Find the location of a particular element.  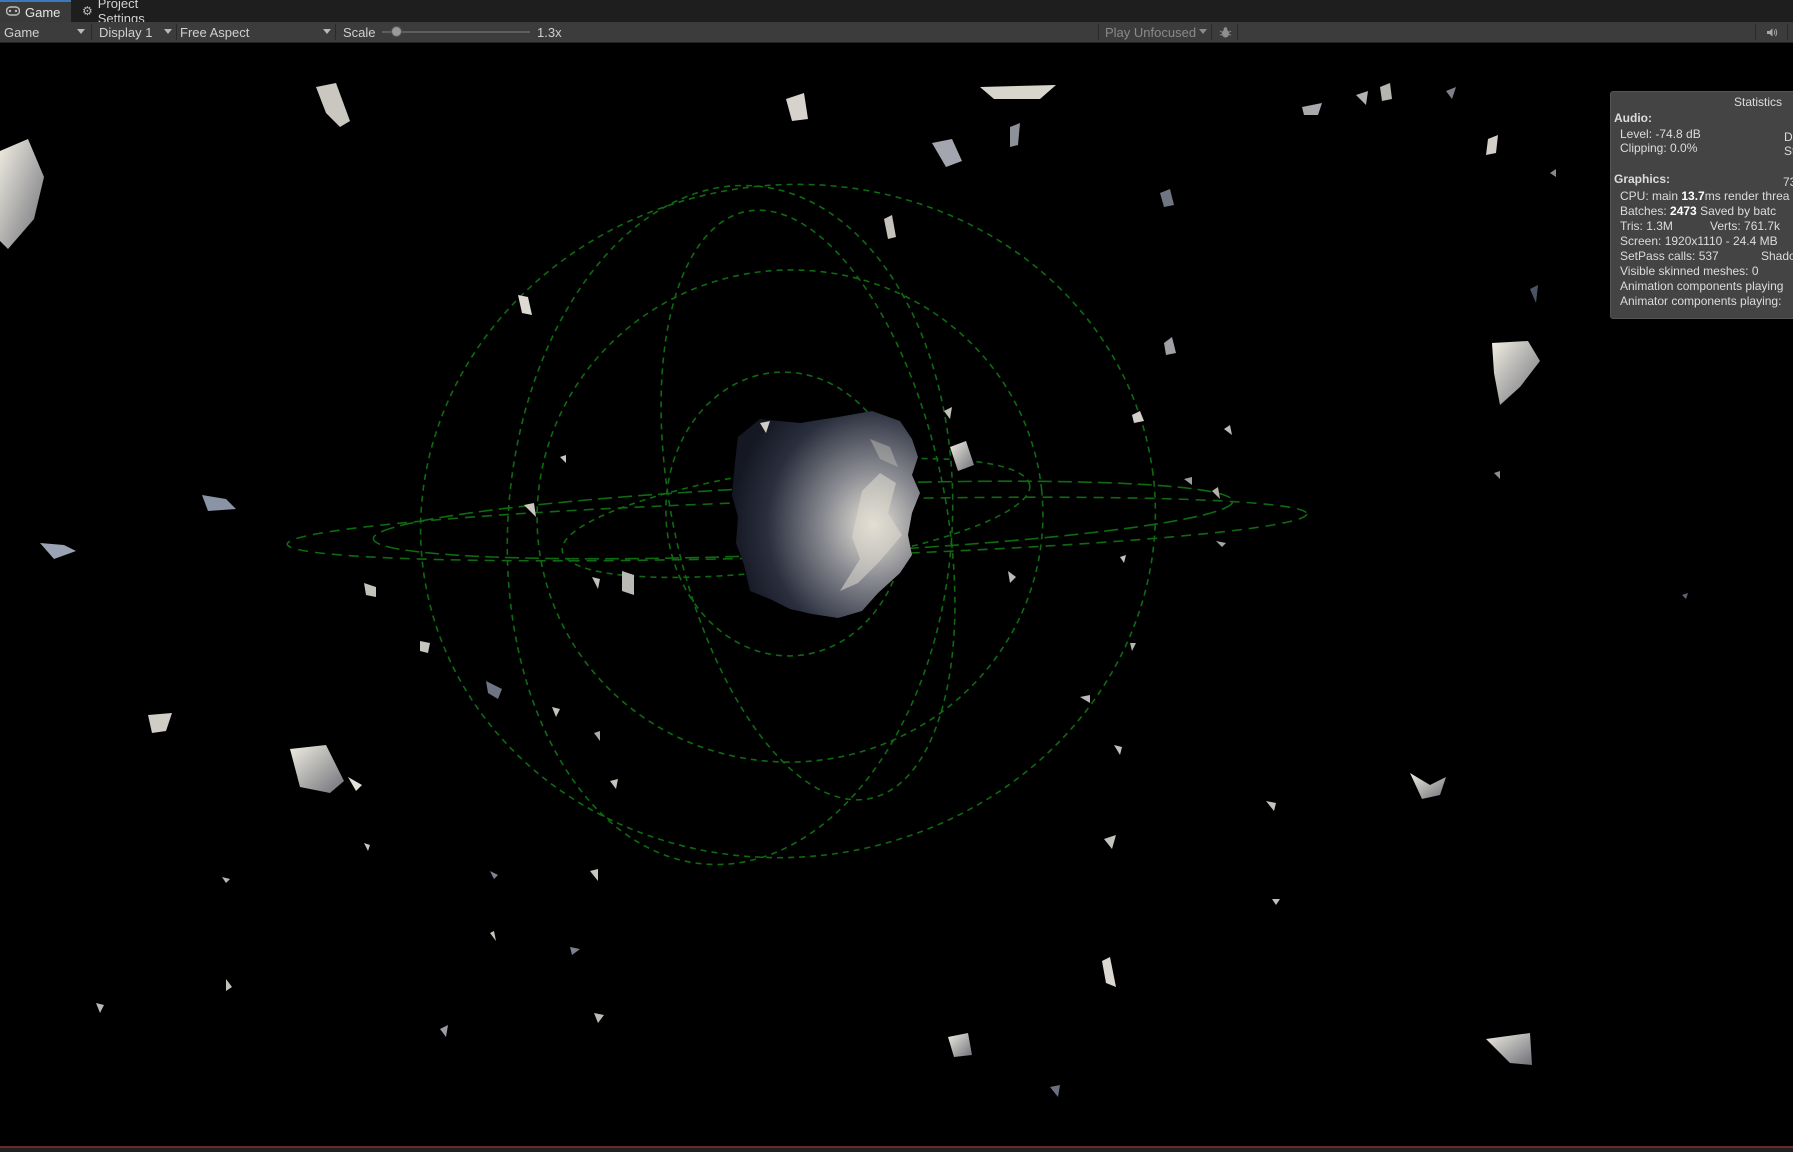

scale-slider-thumb is located at coordinates (397, 31).